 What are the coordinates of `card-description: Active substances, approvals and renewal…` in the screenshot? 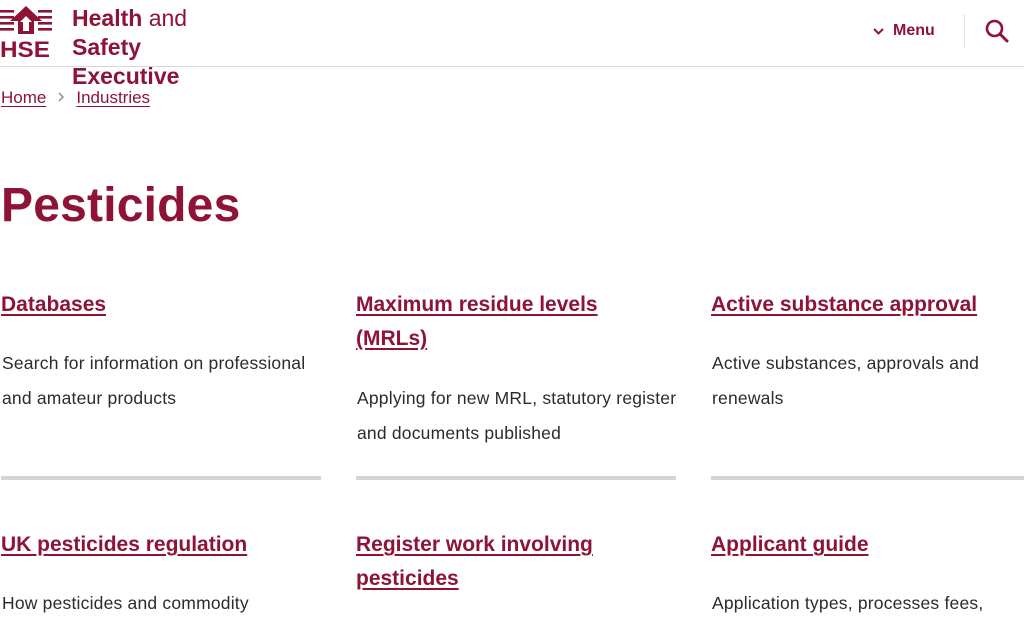 It's located at (846, 380).